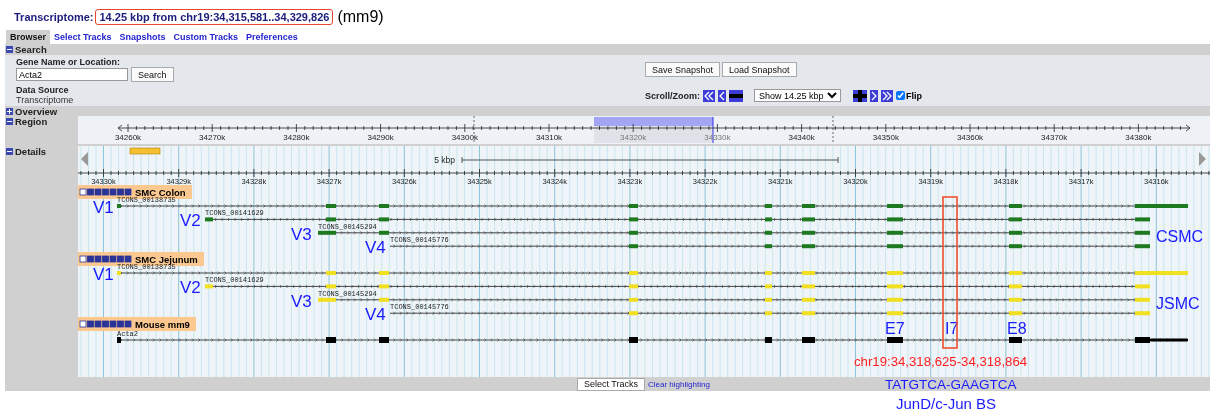 The image size is (1216, 411). I want to click on axis-label: 34370k, so click(1054, 137).